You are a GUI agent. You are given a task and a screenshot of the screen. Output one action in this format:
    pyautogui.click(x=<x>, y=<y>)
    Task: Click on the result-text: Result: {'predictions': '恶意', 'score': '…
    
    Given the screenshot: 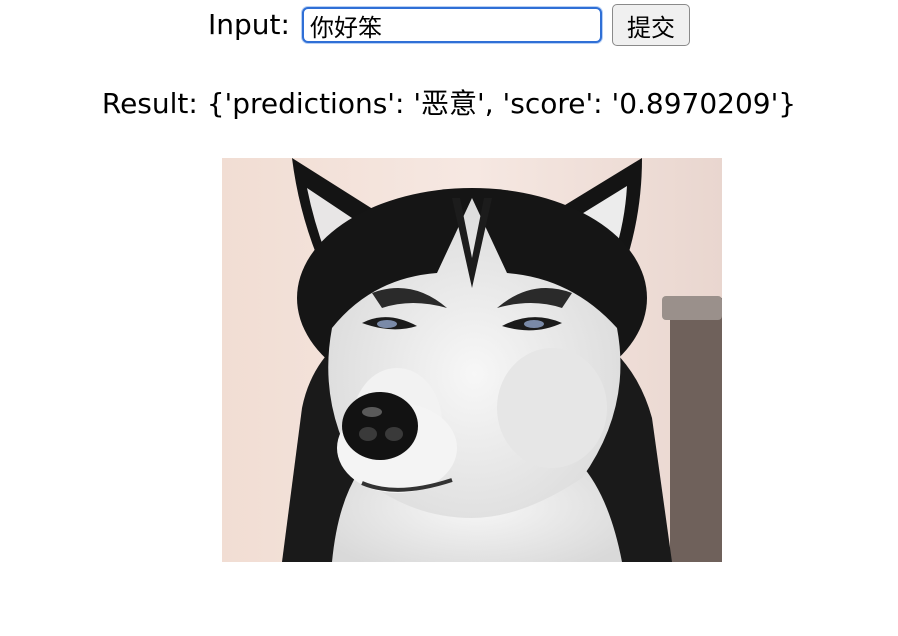 What is the action you would take?
    pyautogui.click(x=449, y=103)
    